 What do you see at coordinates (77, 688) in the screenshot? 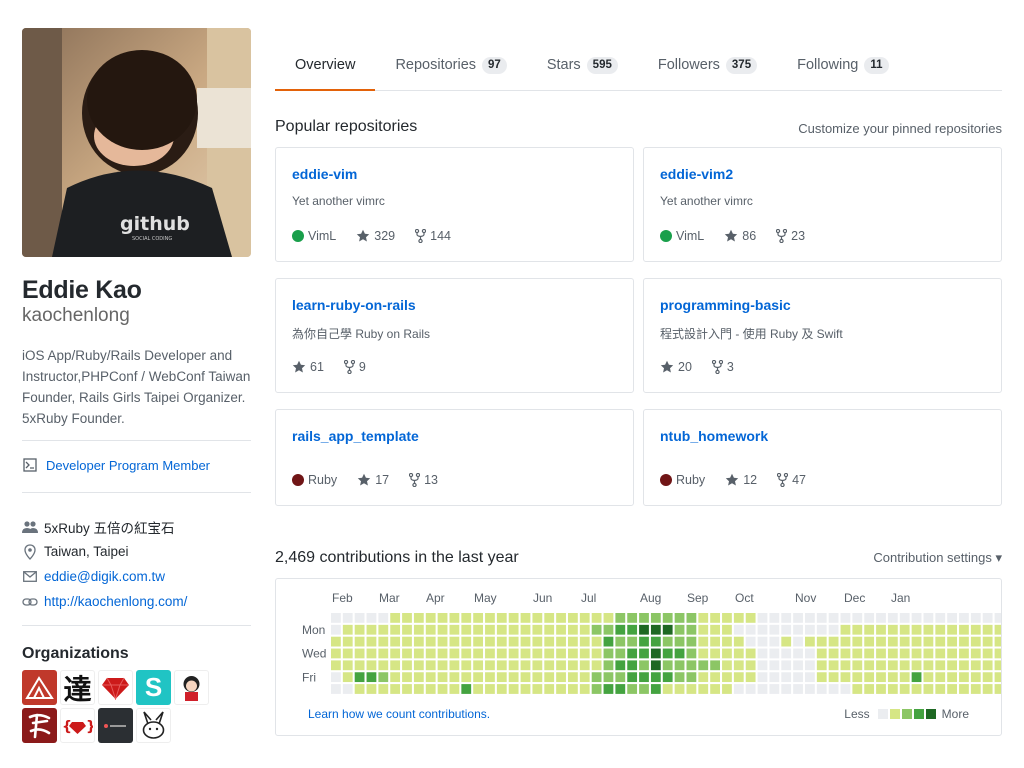
I see `organization-avatar-da-character-logo: 達` at bounding box center [77, 688].